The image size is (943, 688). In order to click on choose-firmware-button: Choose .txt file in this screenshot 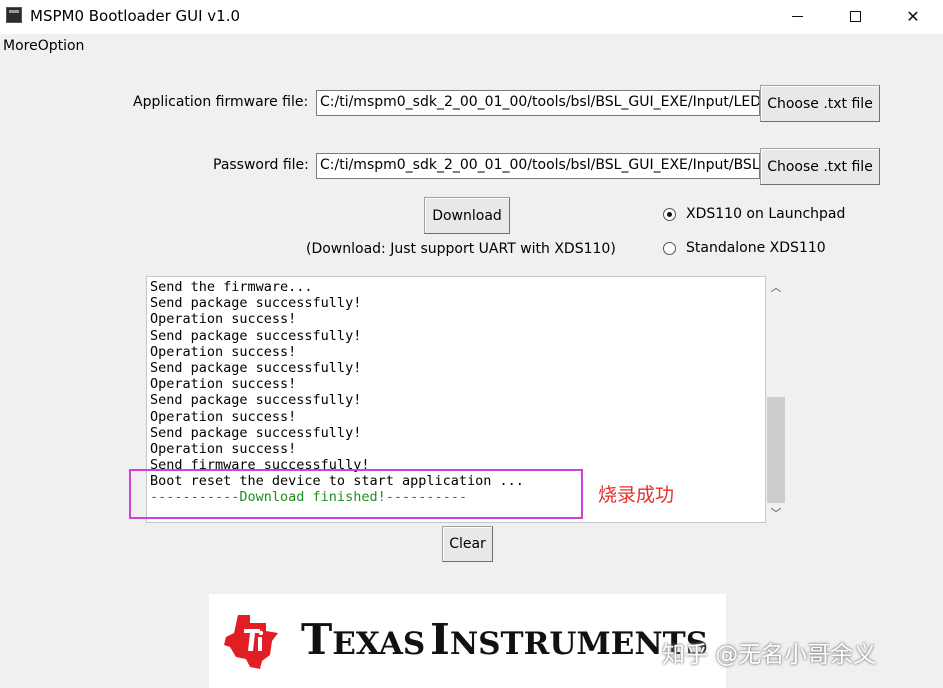, I will do `click(820, 103)`.